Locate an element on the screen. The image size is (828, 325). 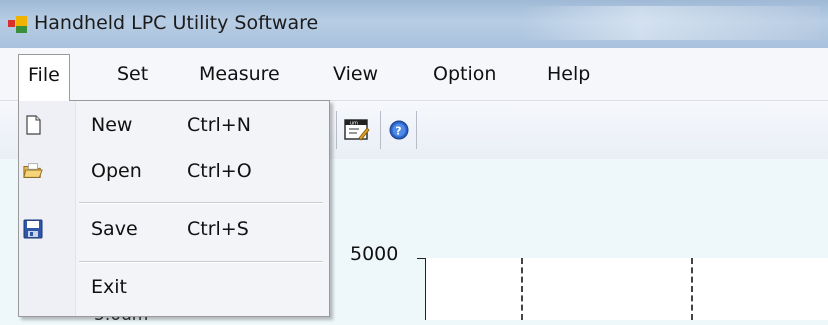
chart-plot-area is located at coordinates (626, 289).